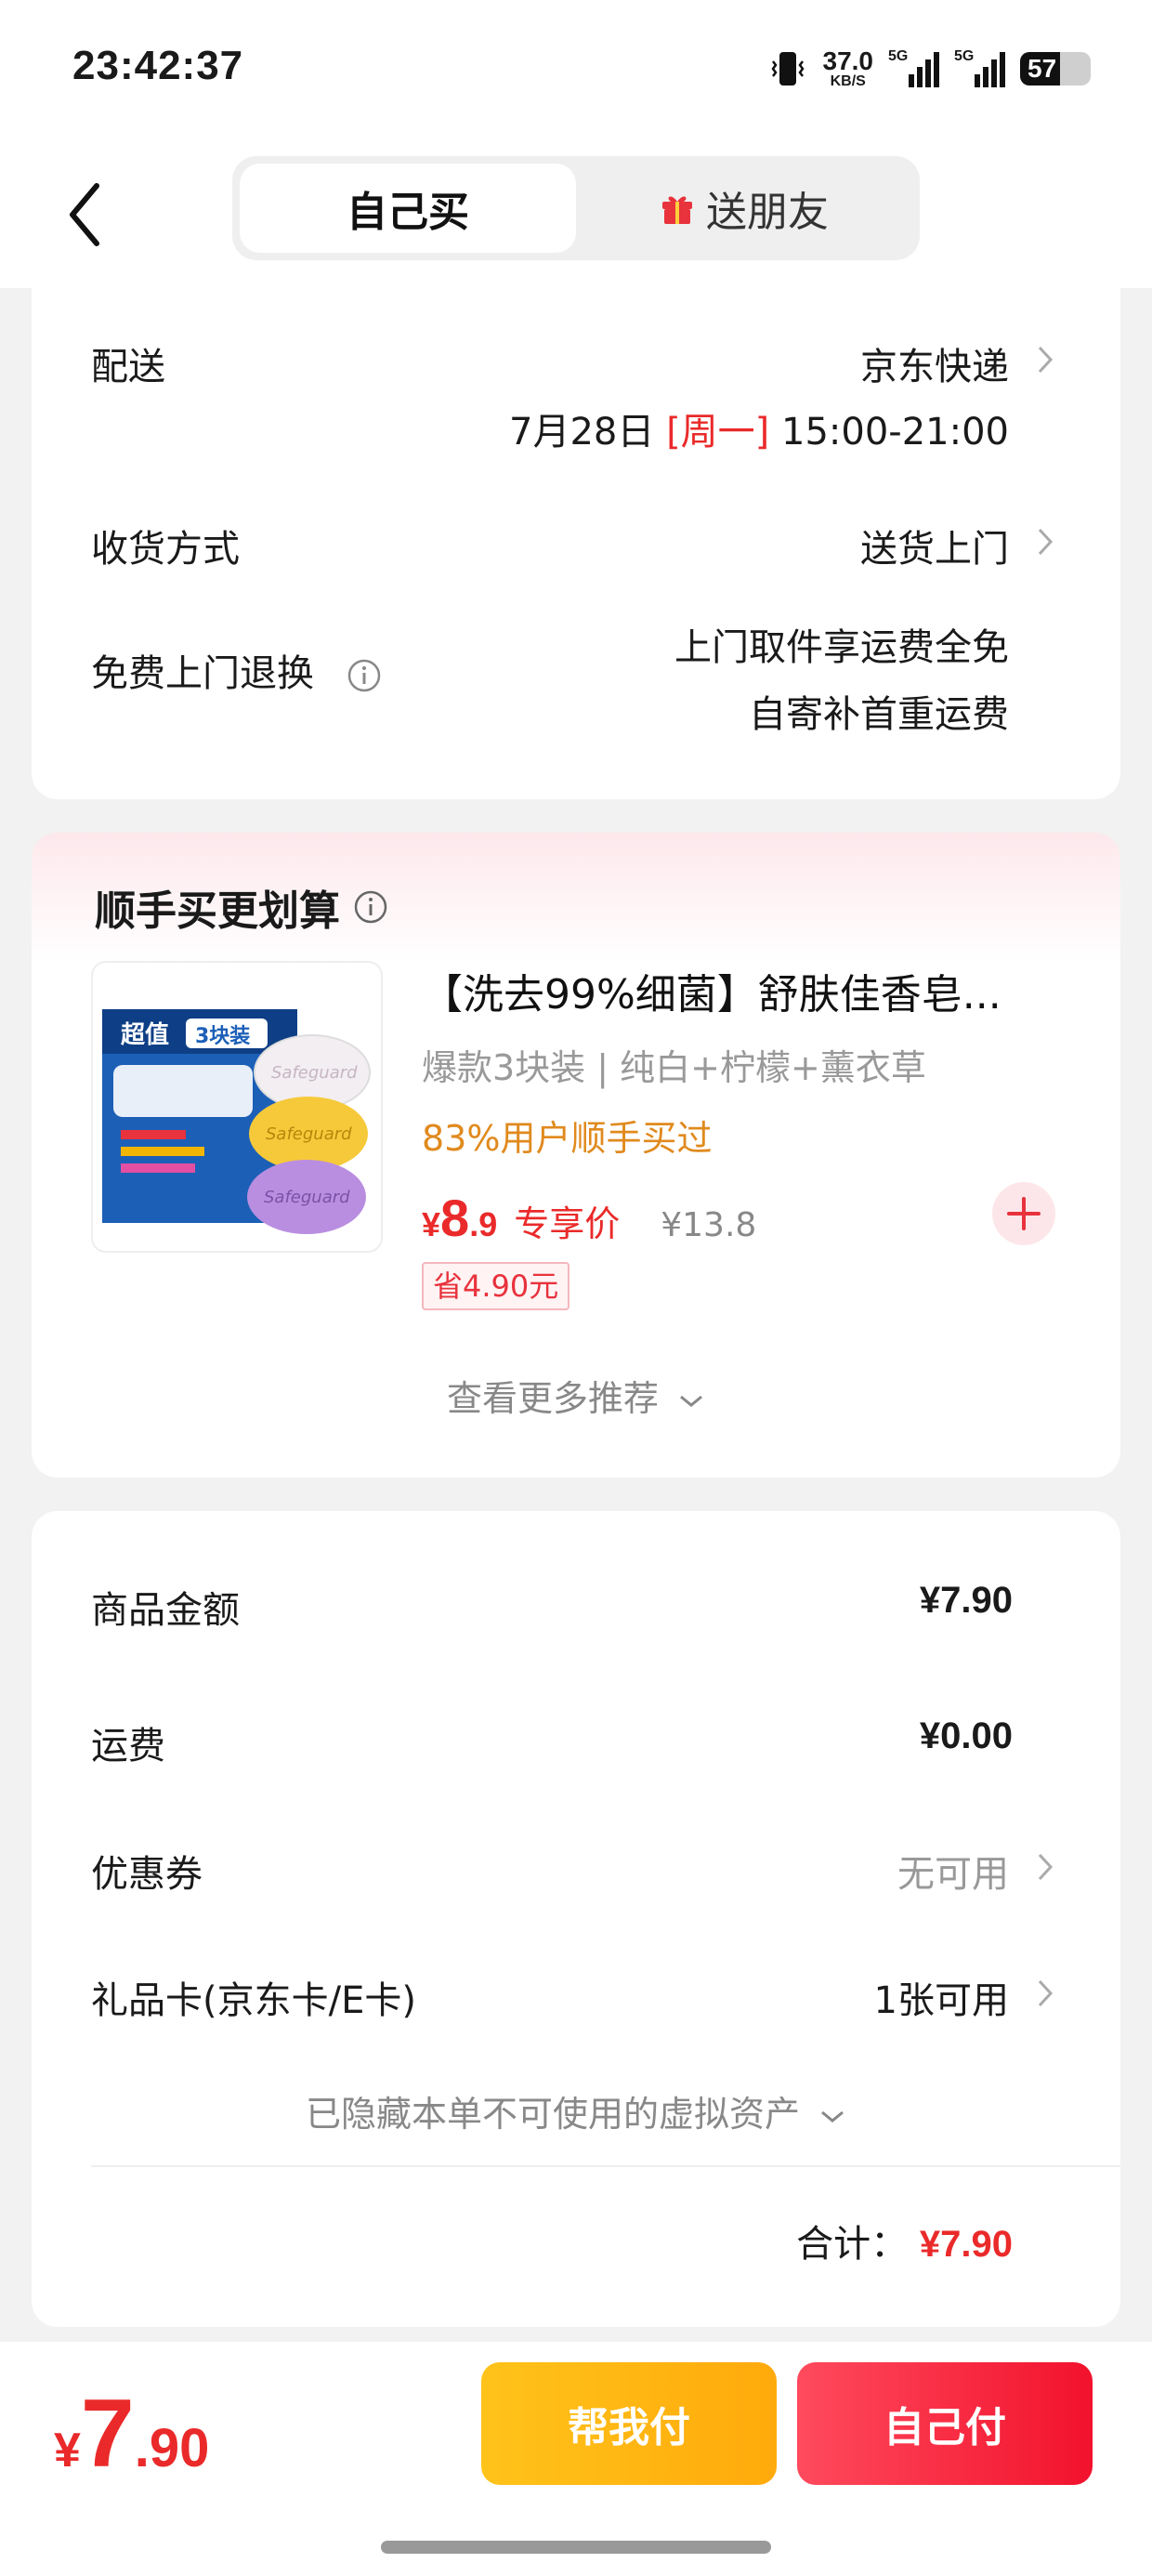 The width and height of the screenshot is (1152, 2576). What do you see at coordinates (217, 911) in the screenshot?
I see `recommend-title-text: 顺手买更划算` at bounding box center [217, 911].